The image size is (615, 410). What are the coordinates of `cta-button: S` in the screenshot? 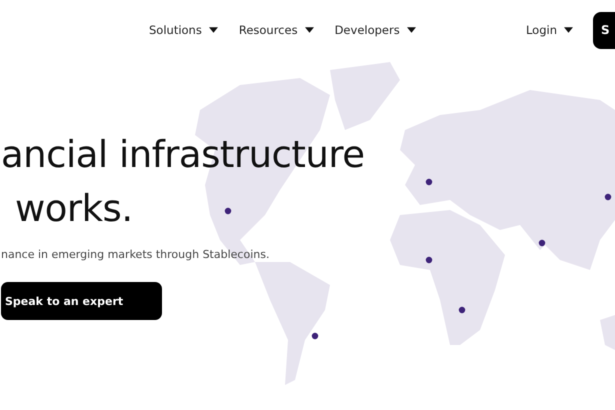 It's located at (604, 30).